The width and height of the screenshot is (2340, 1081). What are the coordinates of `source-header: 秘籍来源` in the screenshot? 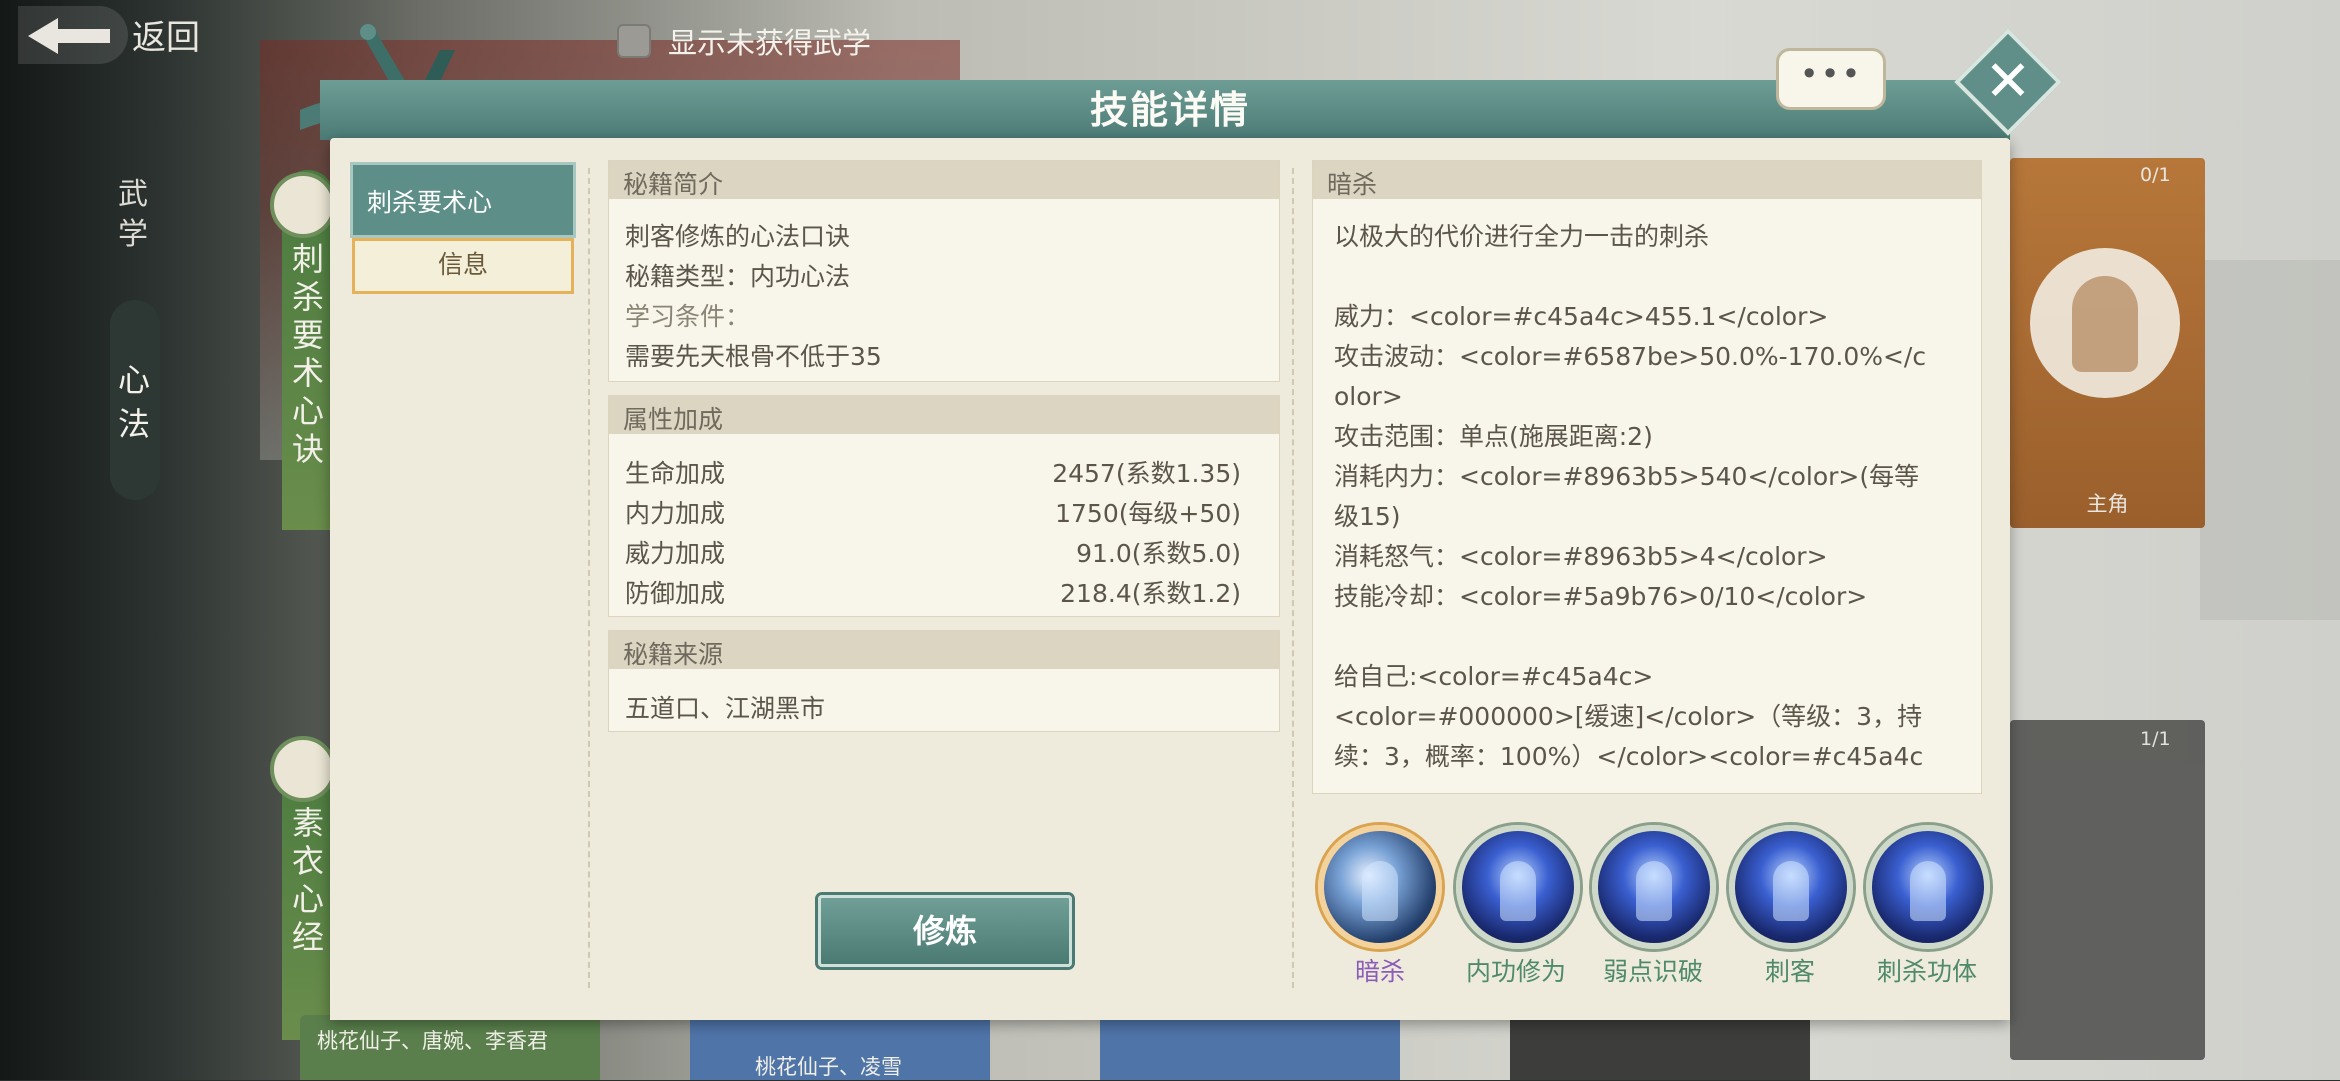 It's located at (673, 654).